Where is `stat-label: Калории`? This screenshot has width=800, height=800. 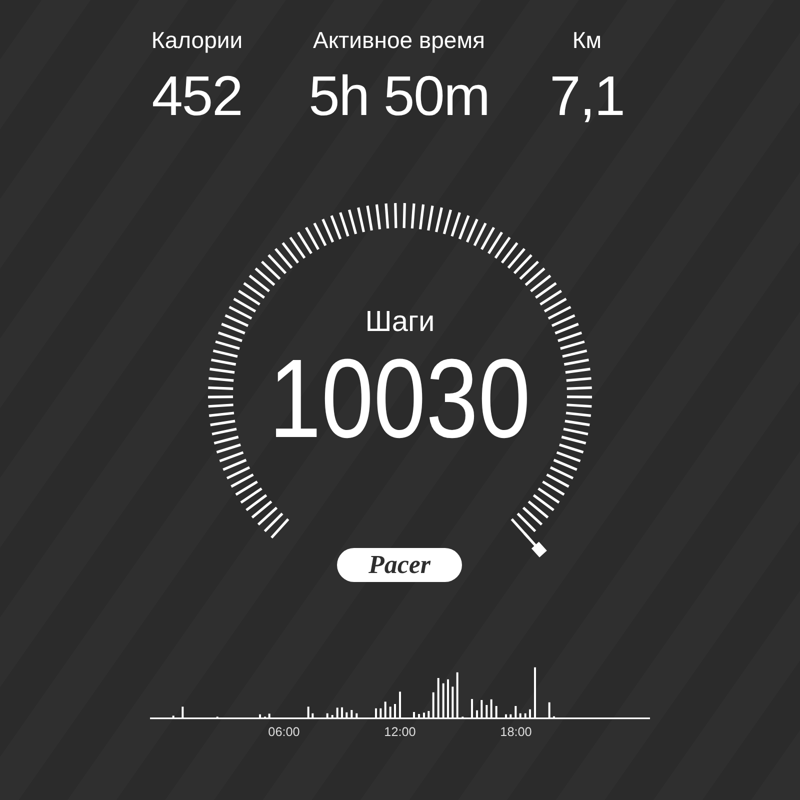 stat-label: Калории is located at coordinates (197, 40).